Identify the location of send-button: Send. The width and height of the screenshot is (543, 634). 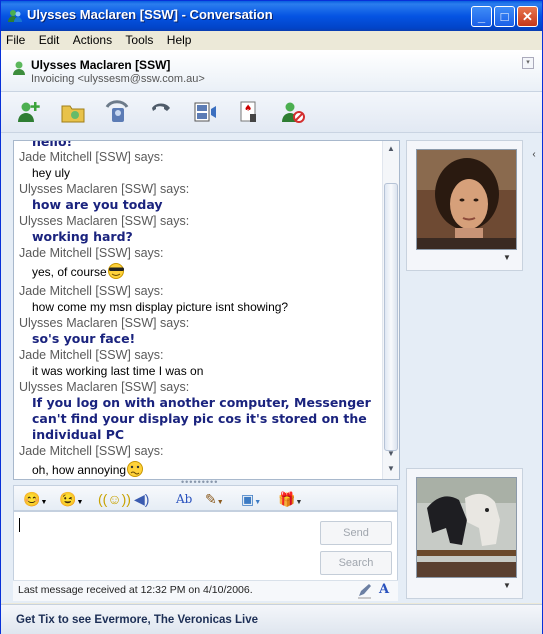
(356, 533).